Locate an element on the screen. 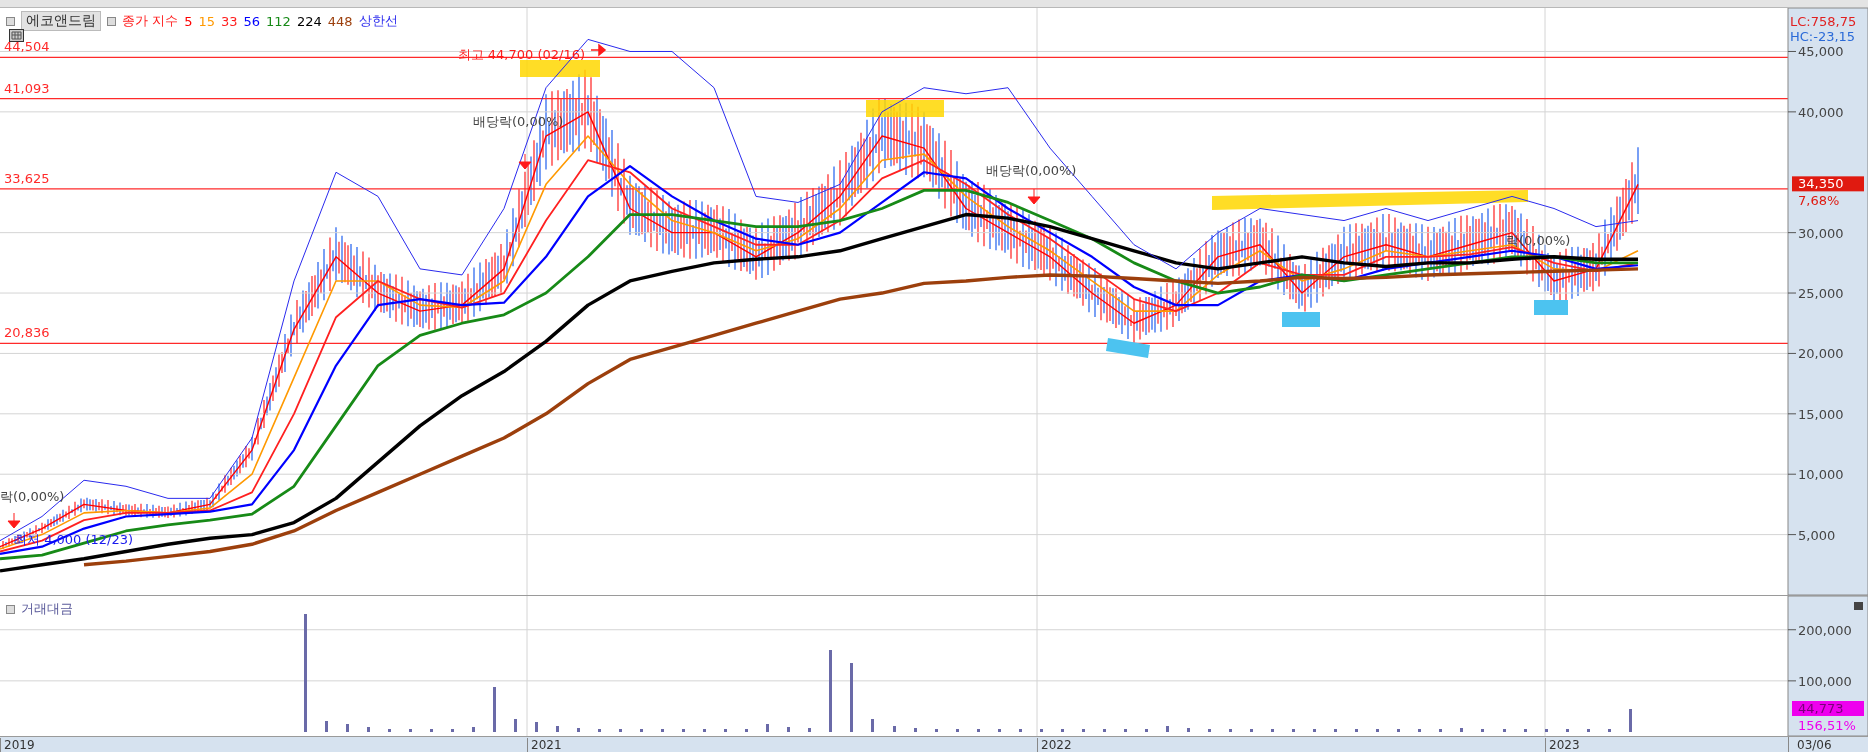 The image size is (1868, 752). axis-tick-label: 40,000 is located at coordinates (1821, 112).